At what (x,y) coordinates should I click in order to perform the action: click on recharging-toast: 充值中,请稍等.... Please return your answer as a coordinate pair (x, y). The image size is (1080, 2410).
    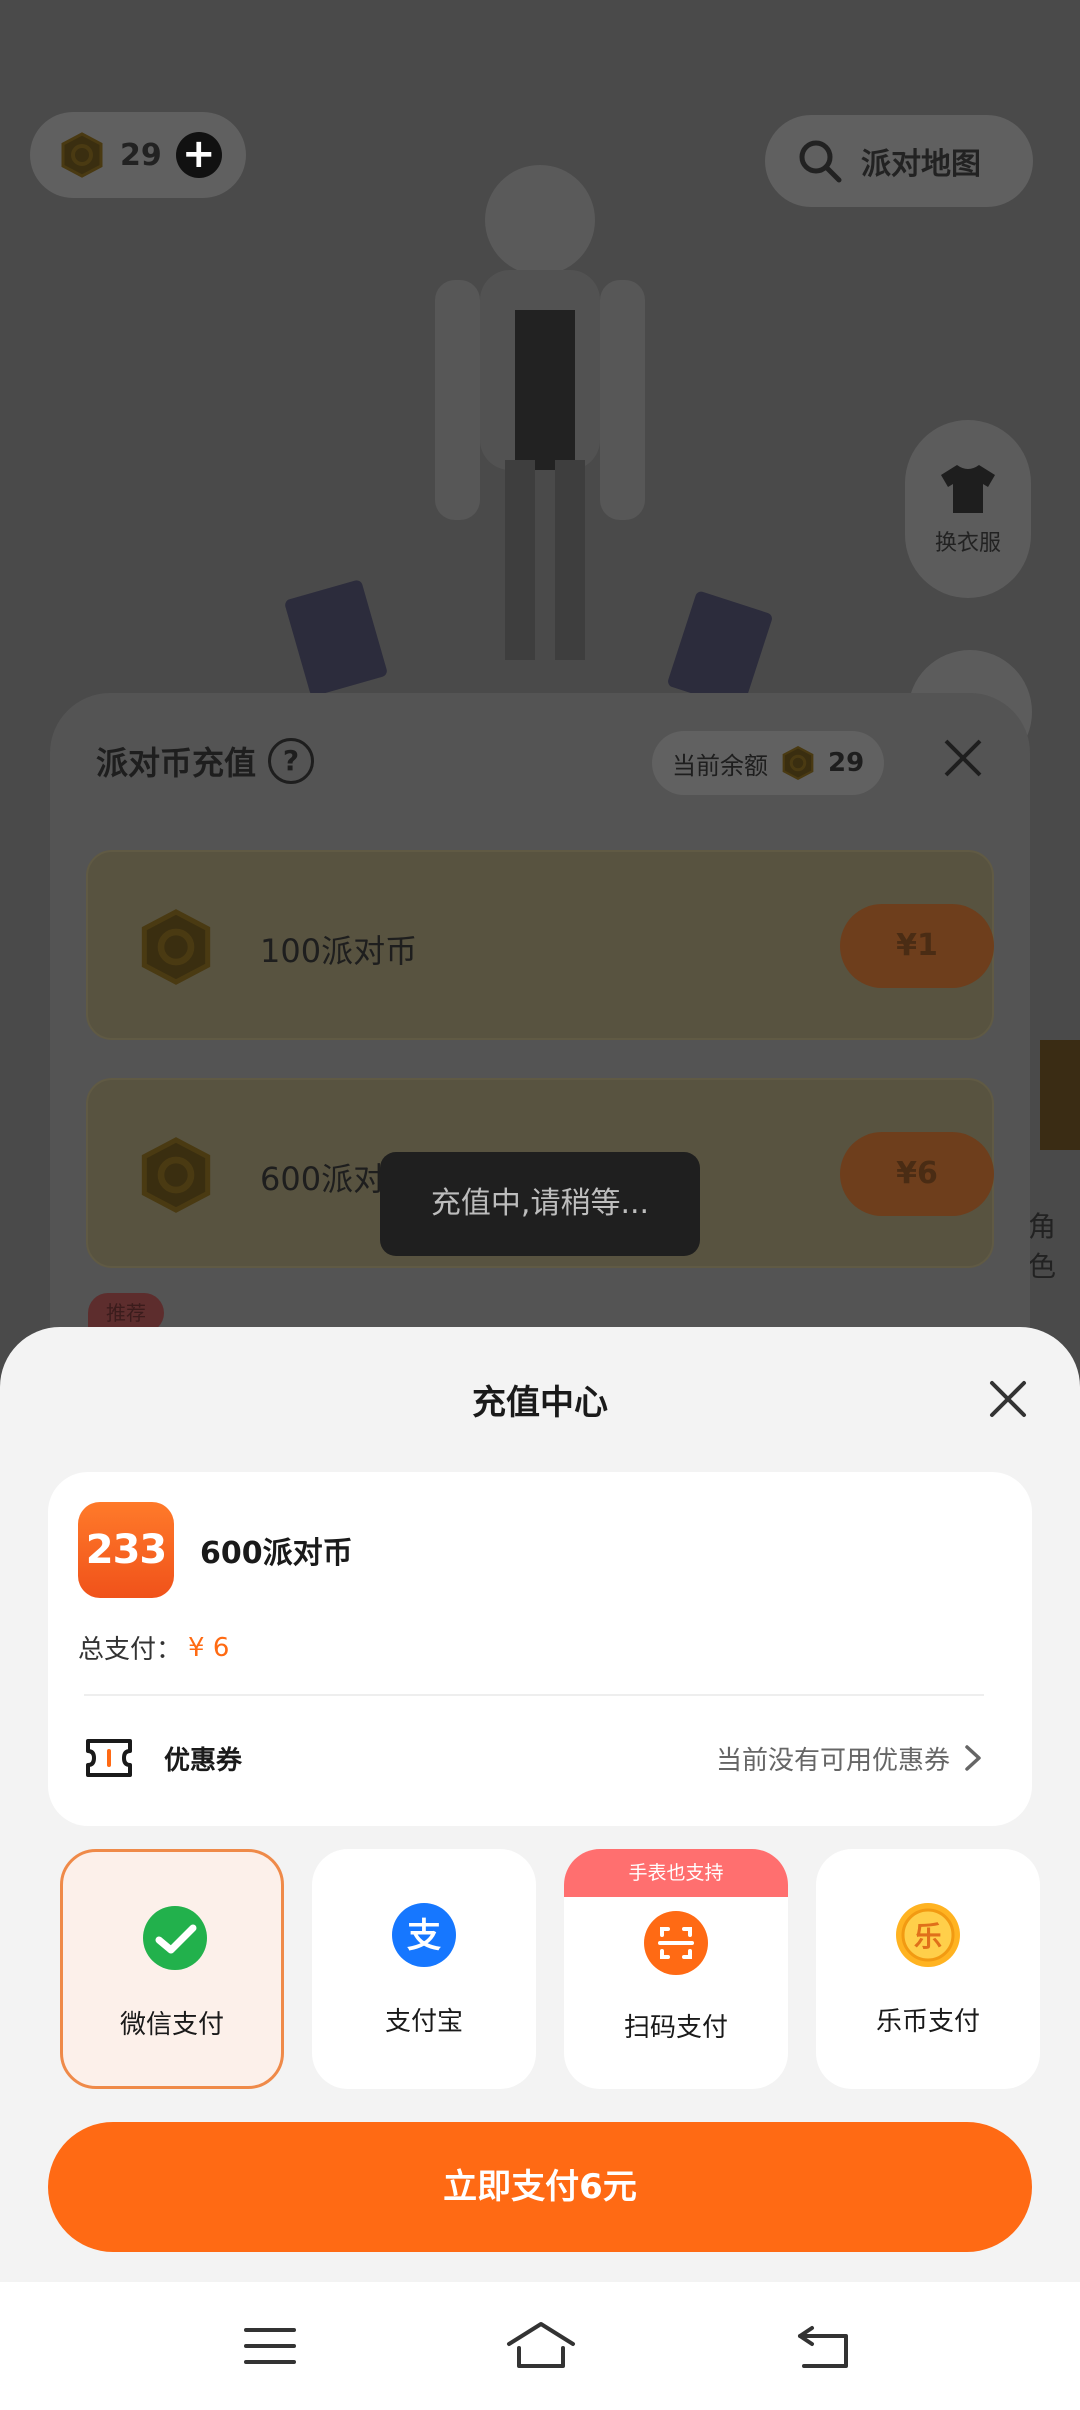
    Looking at the image, I should click on (540, 1204).